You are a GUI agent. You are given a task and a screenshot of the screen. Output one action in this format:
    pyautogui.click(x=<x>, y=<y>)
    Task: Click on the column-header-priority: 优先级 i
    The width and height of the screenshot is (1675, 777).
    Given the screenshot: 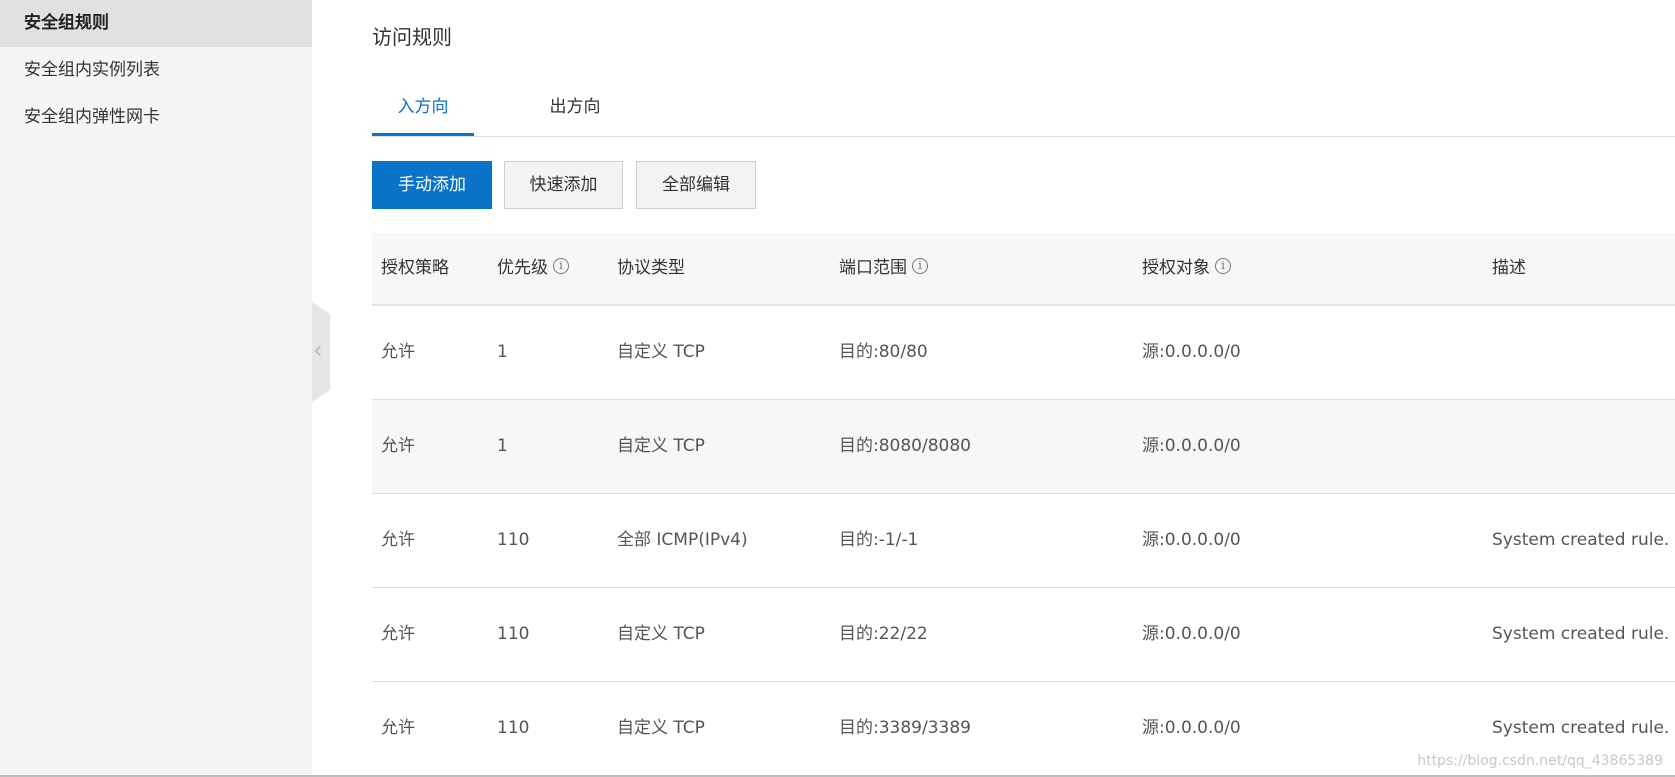 What is the action you would take?
    pyautogui.click(x=533, y=268)
    